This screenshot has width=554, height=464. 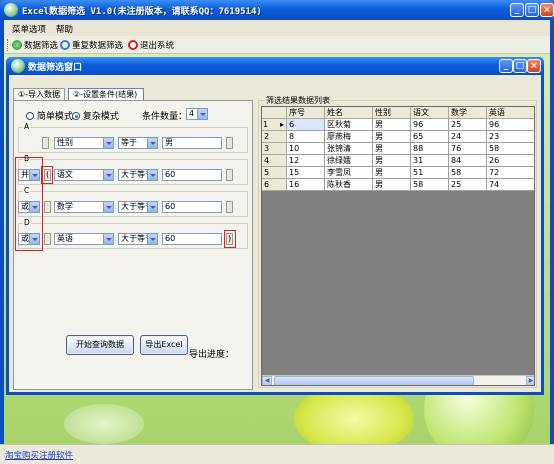 What do you see at coordinates (64, 29) in the screenshot?
I see `menu-help: 帮助` at bounding box center [64, 29].